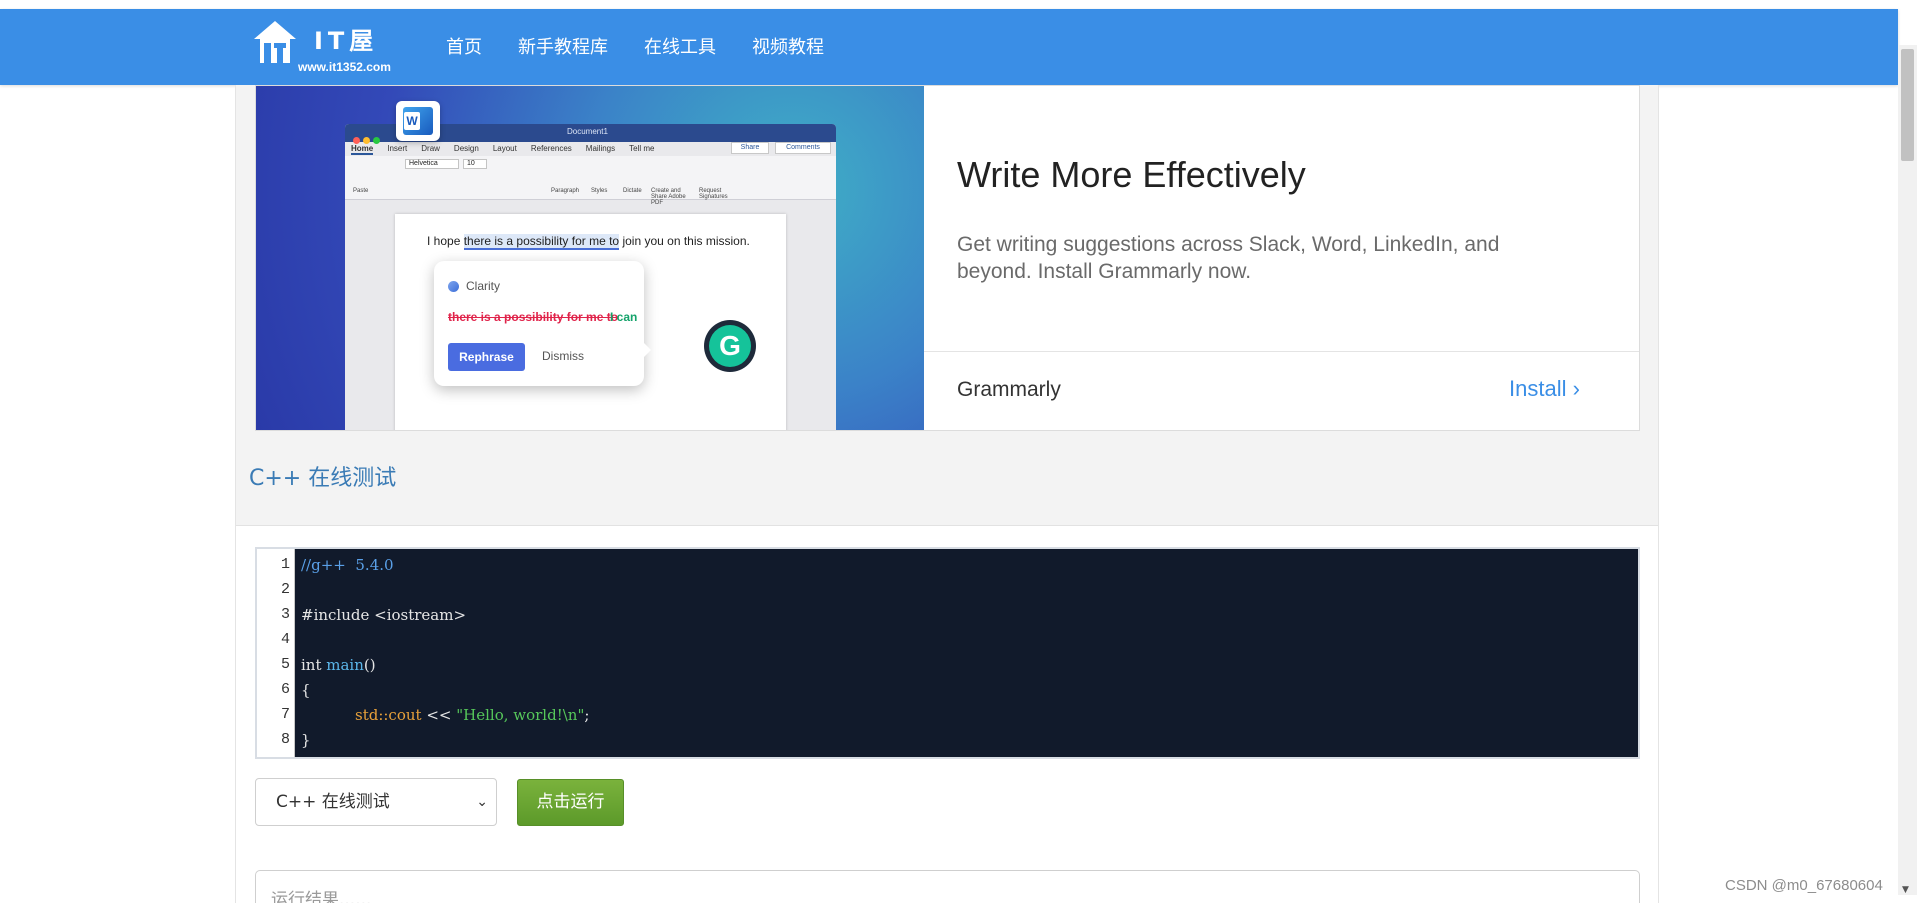 This screenshot has width=1917, height=903. I want to click on page-scrollbar: ▼, so click(1907, 470).